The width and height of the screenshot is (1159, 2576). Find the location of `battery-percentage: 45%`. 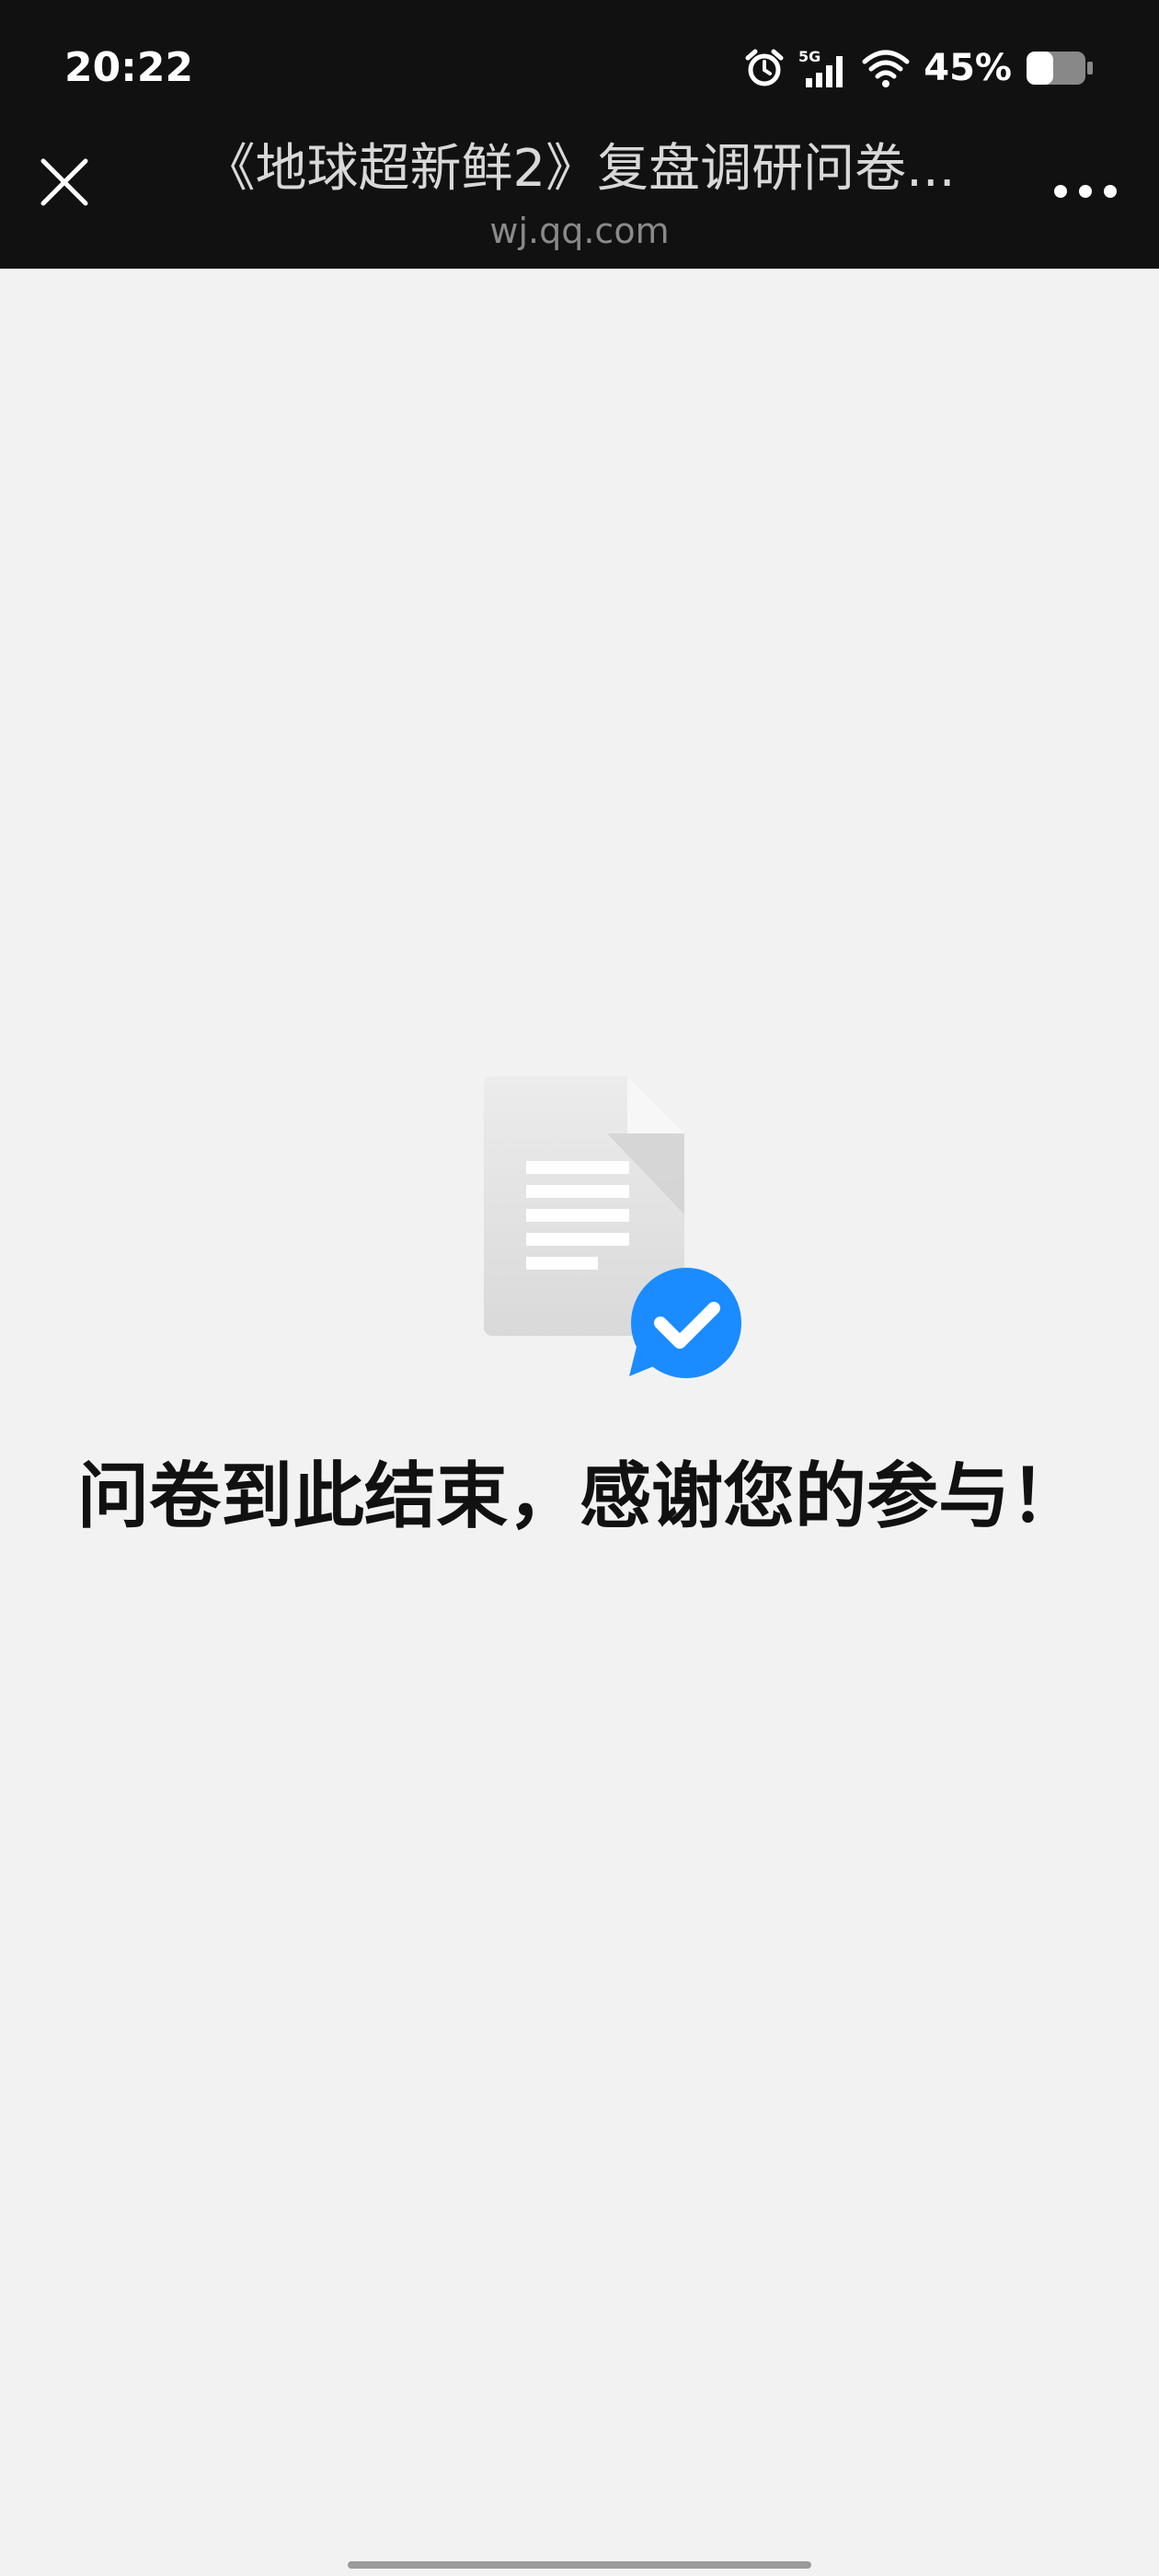

battery-percentage: 45% is located at coordinates (968, 68).